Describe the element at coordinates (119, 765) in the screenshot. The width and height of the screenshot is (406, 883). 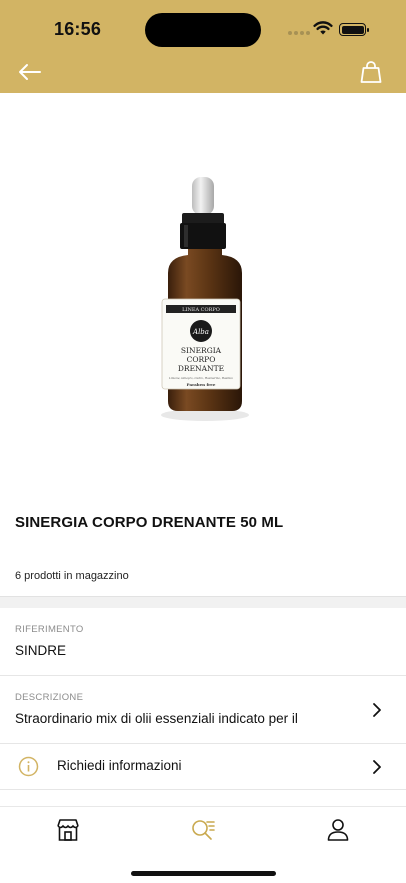
I see `request-info-label: Richiedi informazioni` at that location.